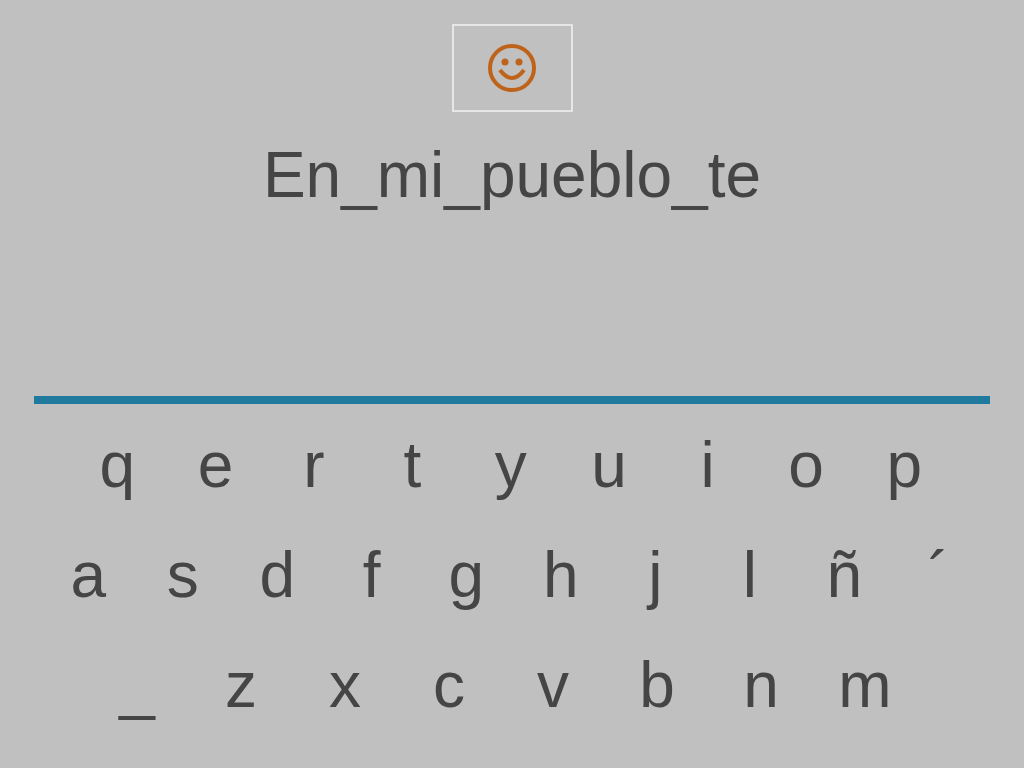 This screenshot has width=1024, height=768. What do you see at coordinates (412, 465) in the screenshot?
I see `letter-key: t` at bounding box center [412, 465].